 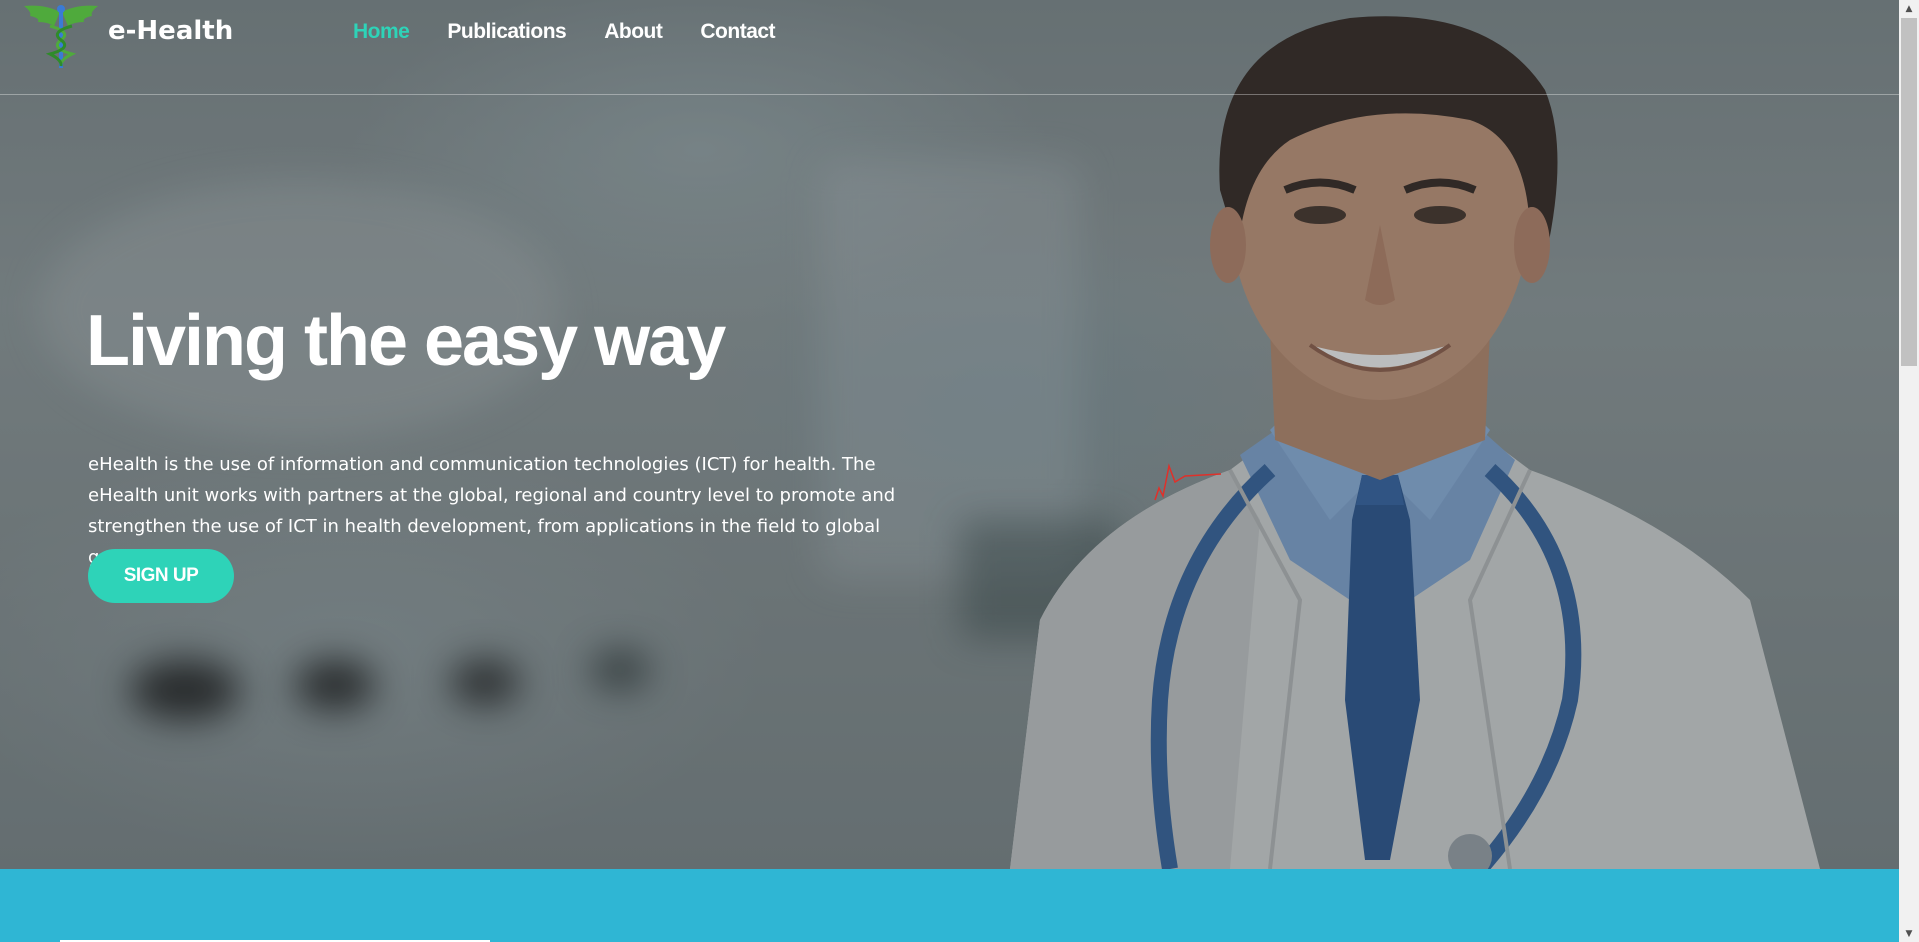 What do you see at coordinates (1909, 8) in the screenshot?
I see `scroll-up-icon: ▲` at bounding box center [1909, 8].